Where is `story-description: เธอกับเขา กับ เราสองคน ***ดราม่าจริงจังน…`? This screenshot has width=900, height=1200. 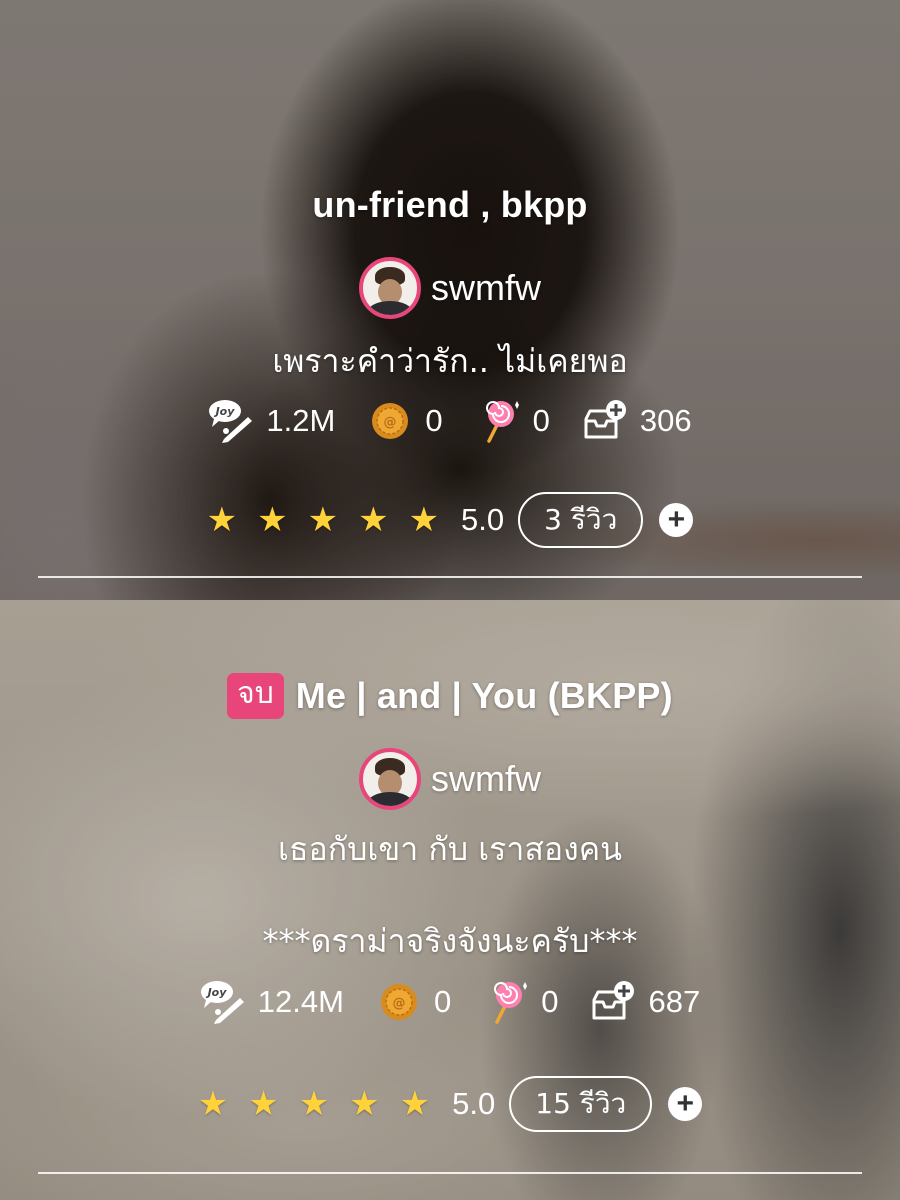
story-description: เธอกับเขา กับ เราสองคน ***ดราม่าจริงจังน… is located at coordinates (450, 895).